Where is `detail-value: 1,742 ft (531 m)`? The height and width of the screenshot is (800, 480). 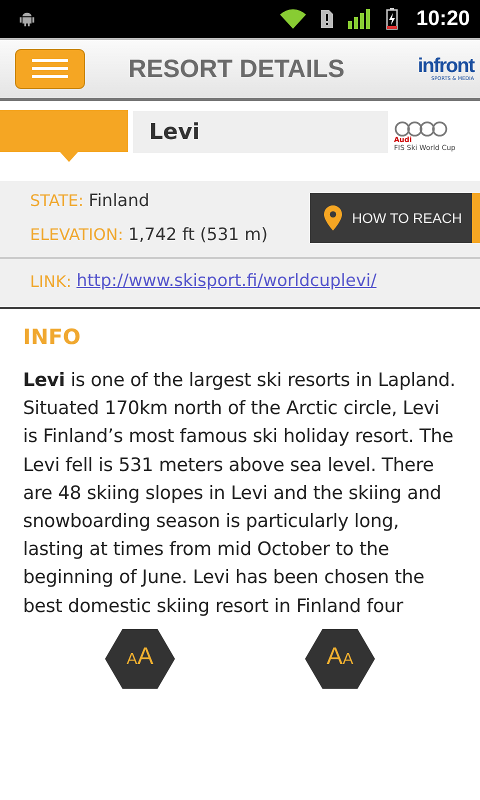 detail-value: 1,742 ft (531 m) is located at coordinates (198, 235).